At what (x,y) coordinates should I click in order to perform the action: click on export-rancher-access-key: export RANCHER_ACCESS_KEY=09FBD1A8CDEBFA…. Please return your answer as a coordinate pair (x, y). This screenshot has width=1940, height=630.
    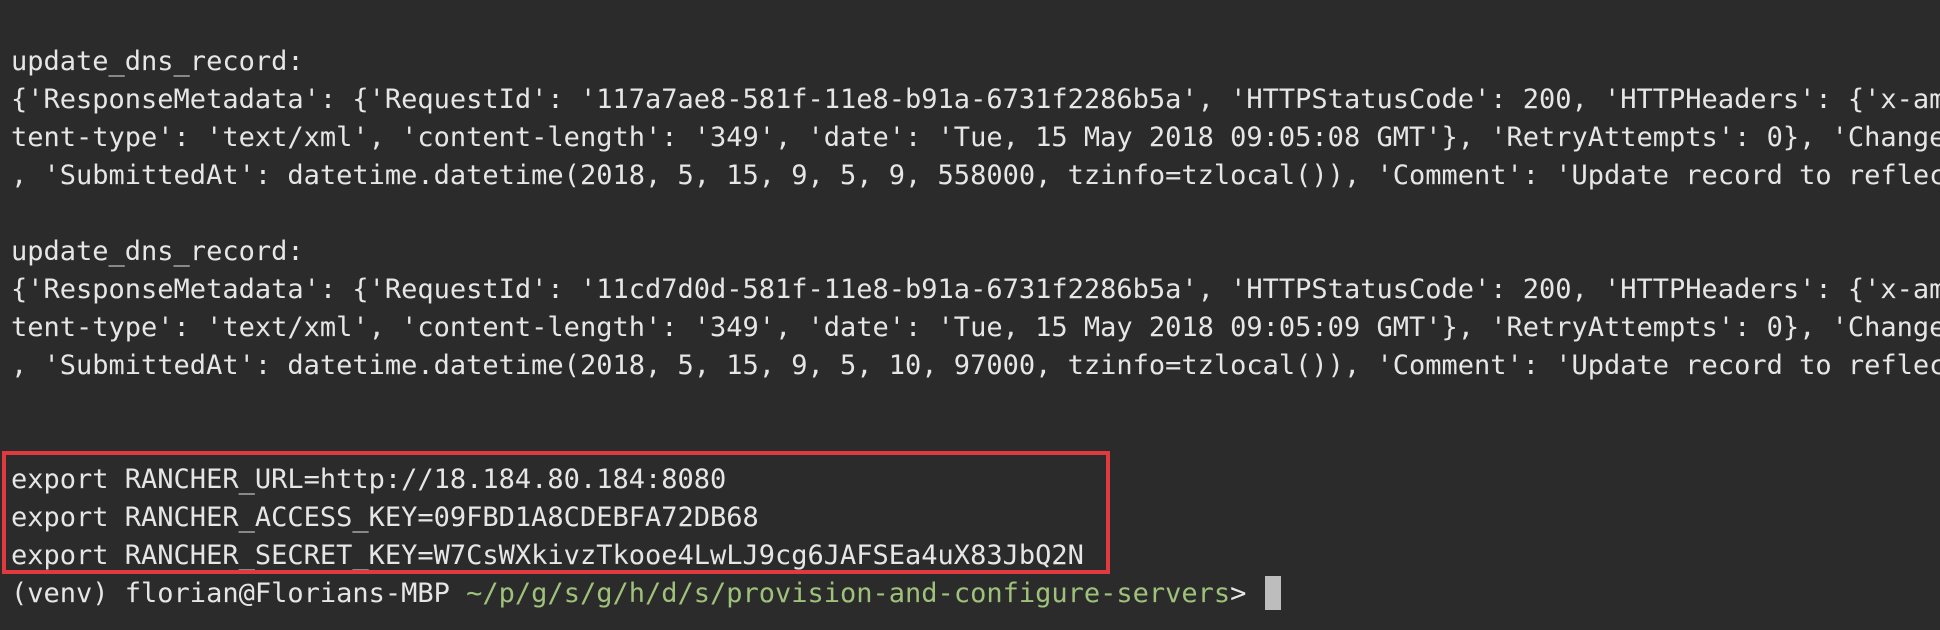
    Looking at the image, I should click on (385, 517).